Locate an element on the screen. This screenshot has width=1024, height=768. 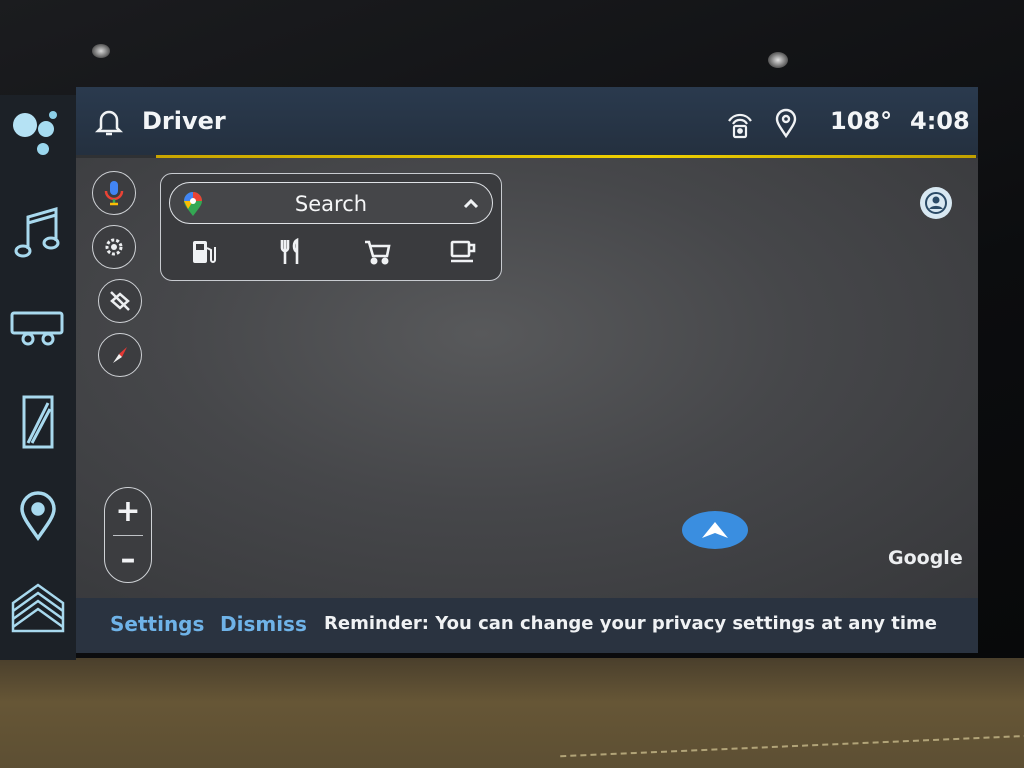
settings-icon is located at coordinates (114, 247).